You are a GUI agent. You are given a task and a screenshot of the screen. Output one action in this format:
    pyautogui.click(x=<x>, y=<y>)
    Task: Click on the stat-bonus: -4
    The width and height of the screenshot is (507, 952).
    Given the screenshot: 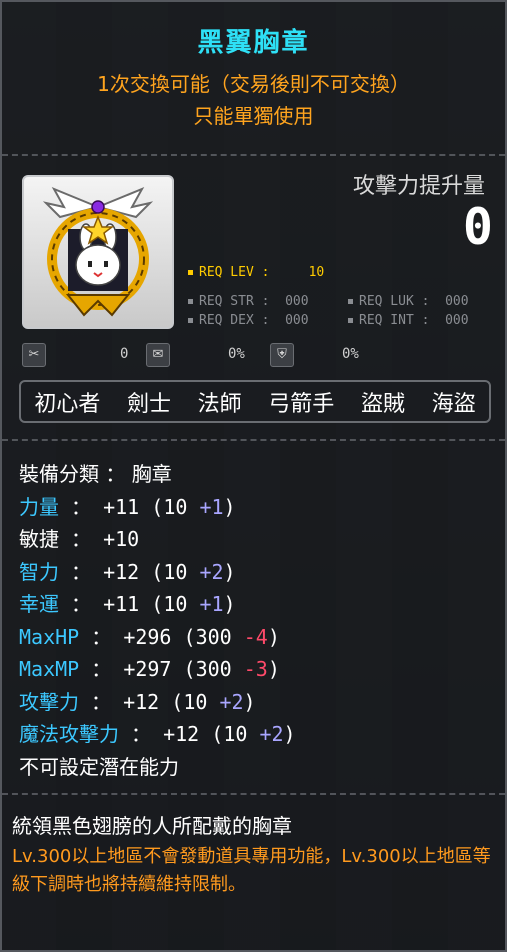 What is the action you would take?
    pyautogui.click(x=255, y=636)
    